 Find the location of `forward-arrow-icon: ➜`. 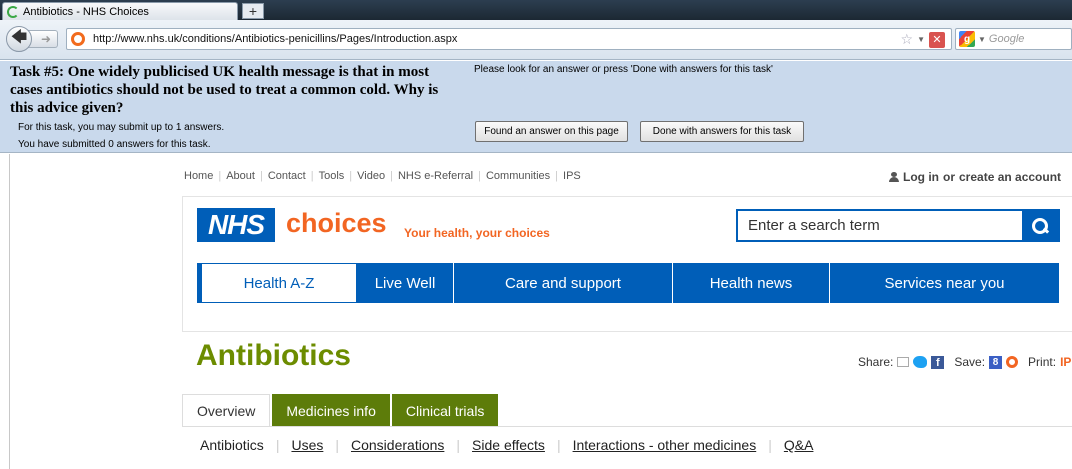

forward-arrow-icon: ➜ is located at coordinates (45, 39).